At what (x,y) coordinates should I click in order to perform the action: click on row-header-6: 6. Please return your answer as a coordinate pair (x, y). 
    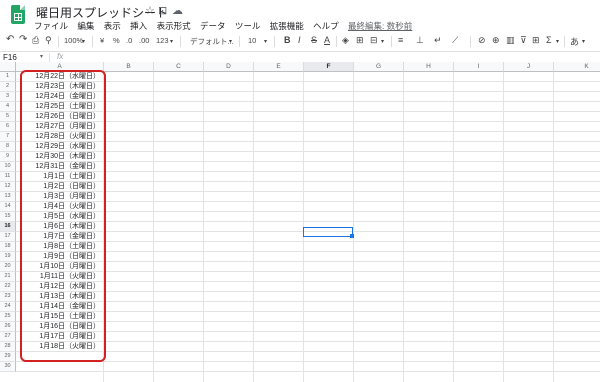
    Looking at the image, I should click on (8, 127).